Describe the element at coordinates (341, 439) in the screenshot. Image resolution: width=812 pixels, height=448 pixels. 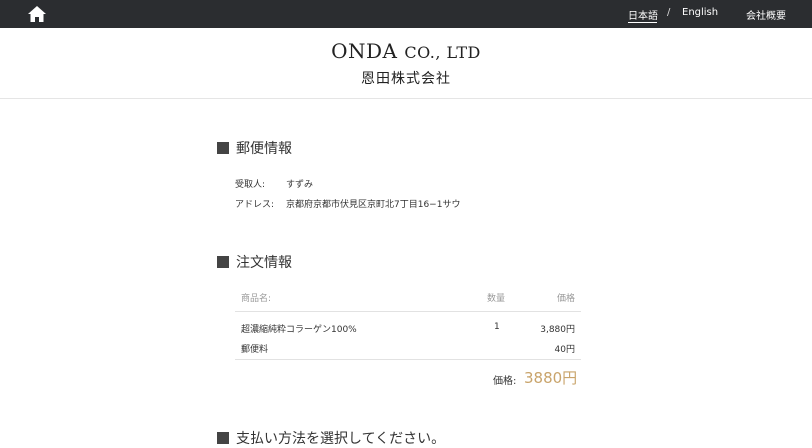
I see `payment-title-text: 支払い方法を選択してください。` at that location.